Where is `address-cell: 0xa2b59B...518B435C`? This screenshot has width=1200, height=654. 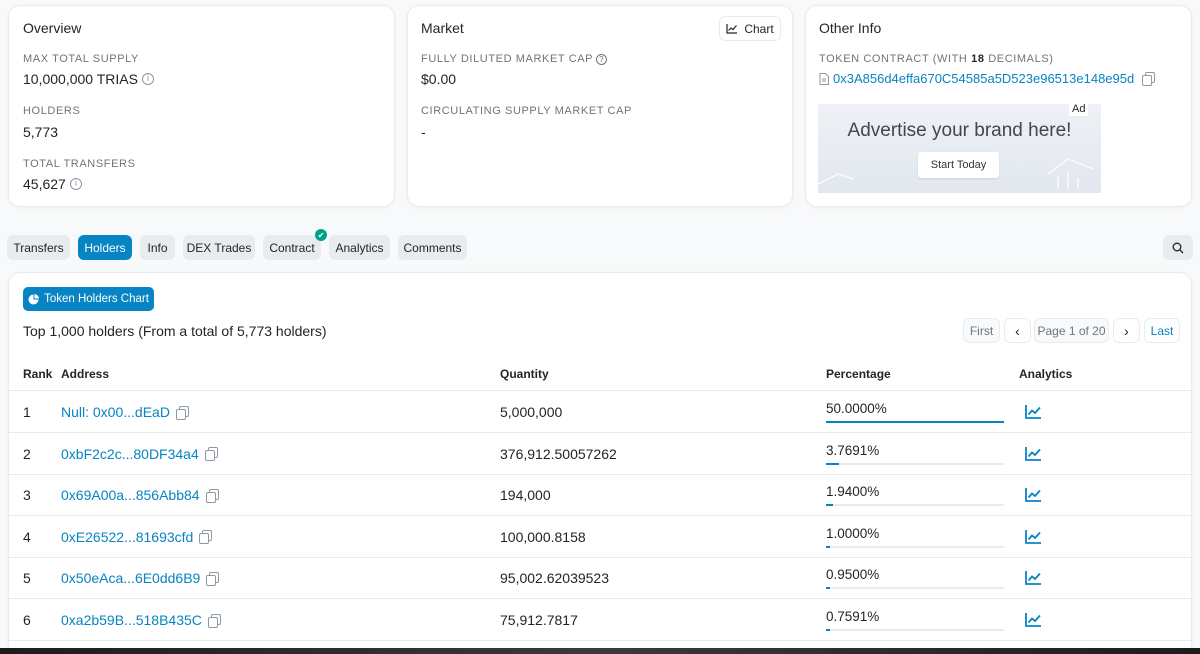
address-cell: 0xa2b59B...518B435C is located at coordinates (141, 620).